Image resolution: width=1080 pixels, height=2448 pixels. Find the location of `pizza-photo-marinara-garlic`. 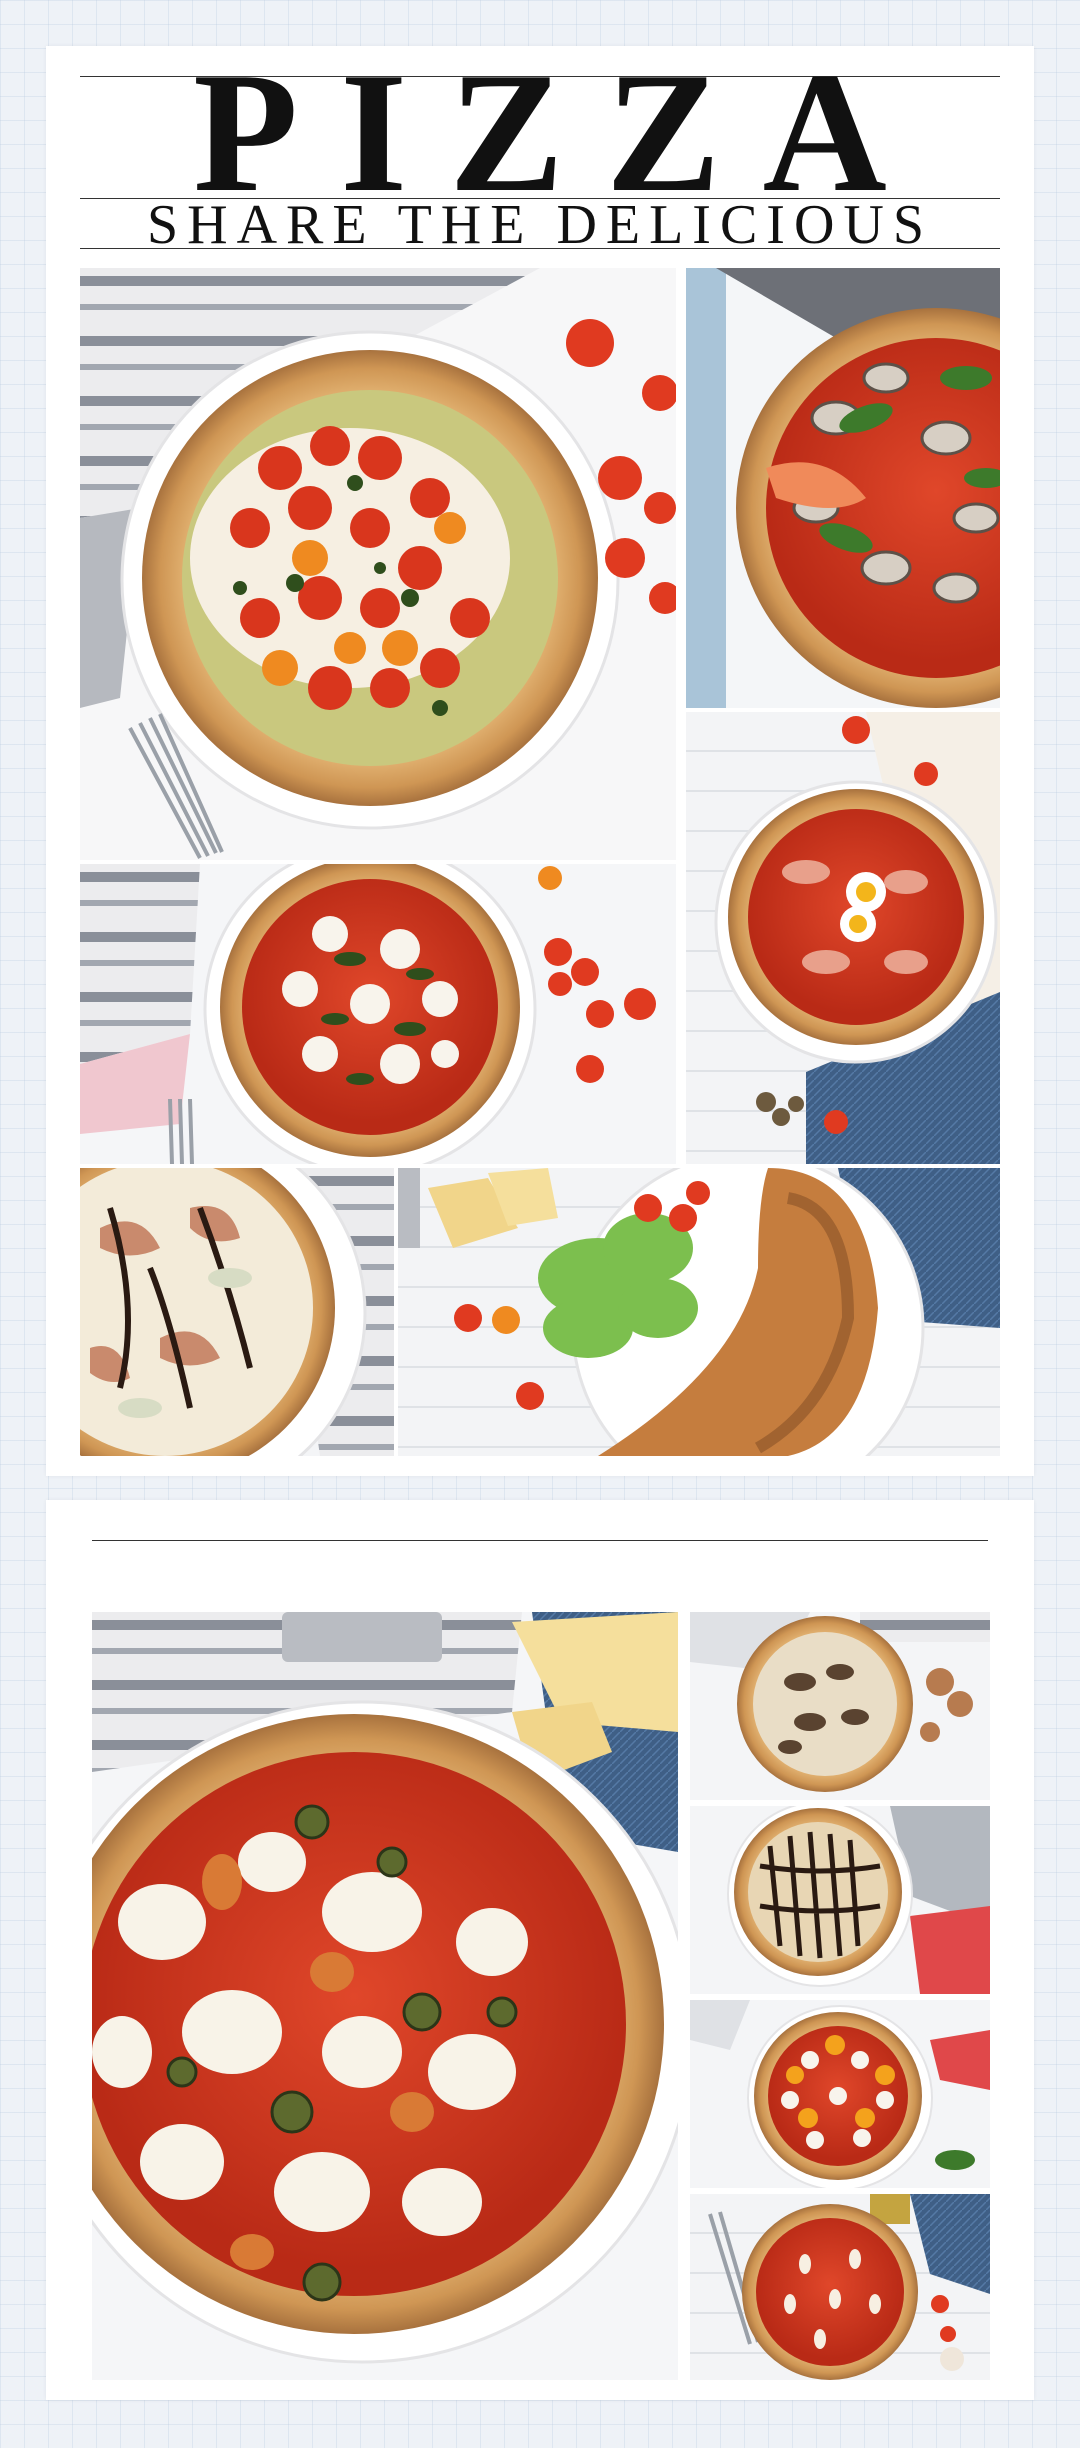

pizza-photo-marinara-garlic is located at coordinates (840, 2287).